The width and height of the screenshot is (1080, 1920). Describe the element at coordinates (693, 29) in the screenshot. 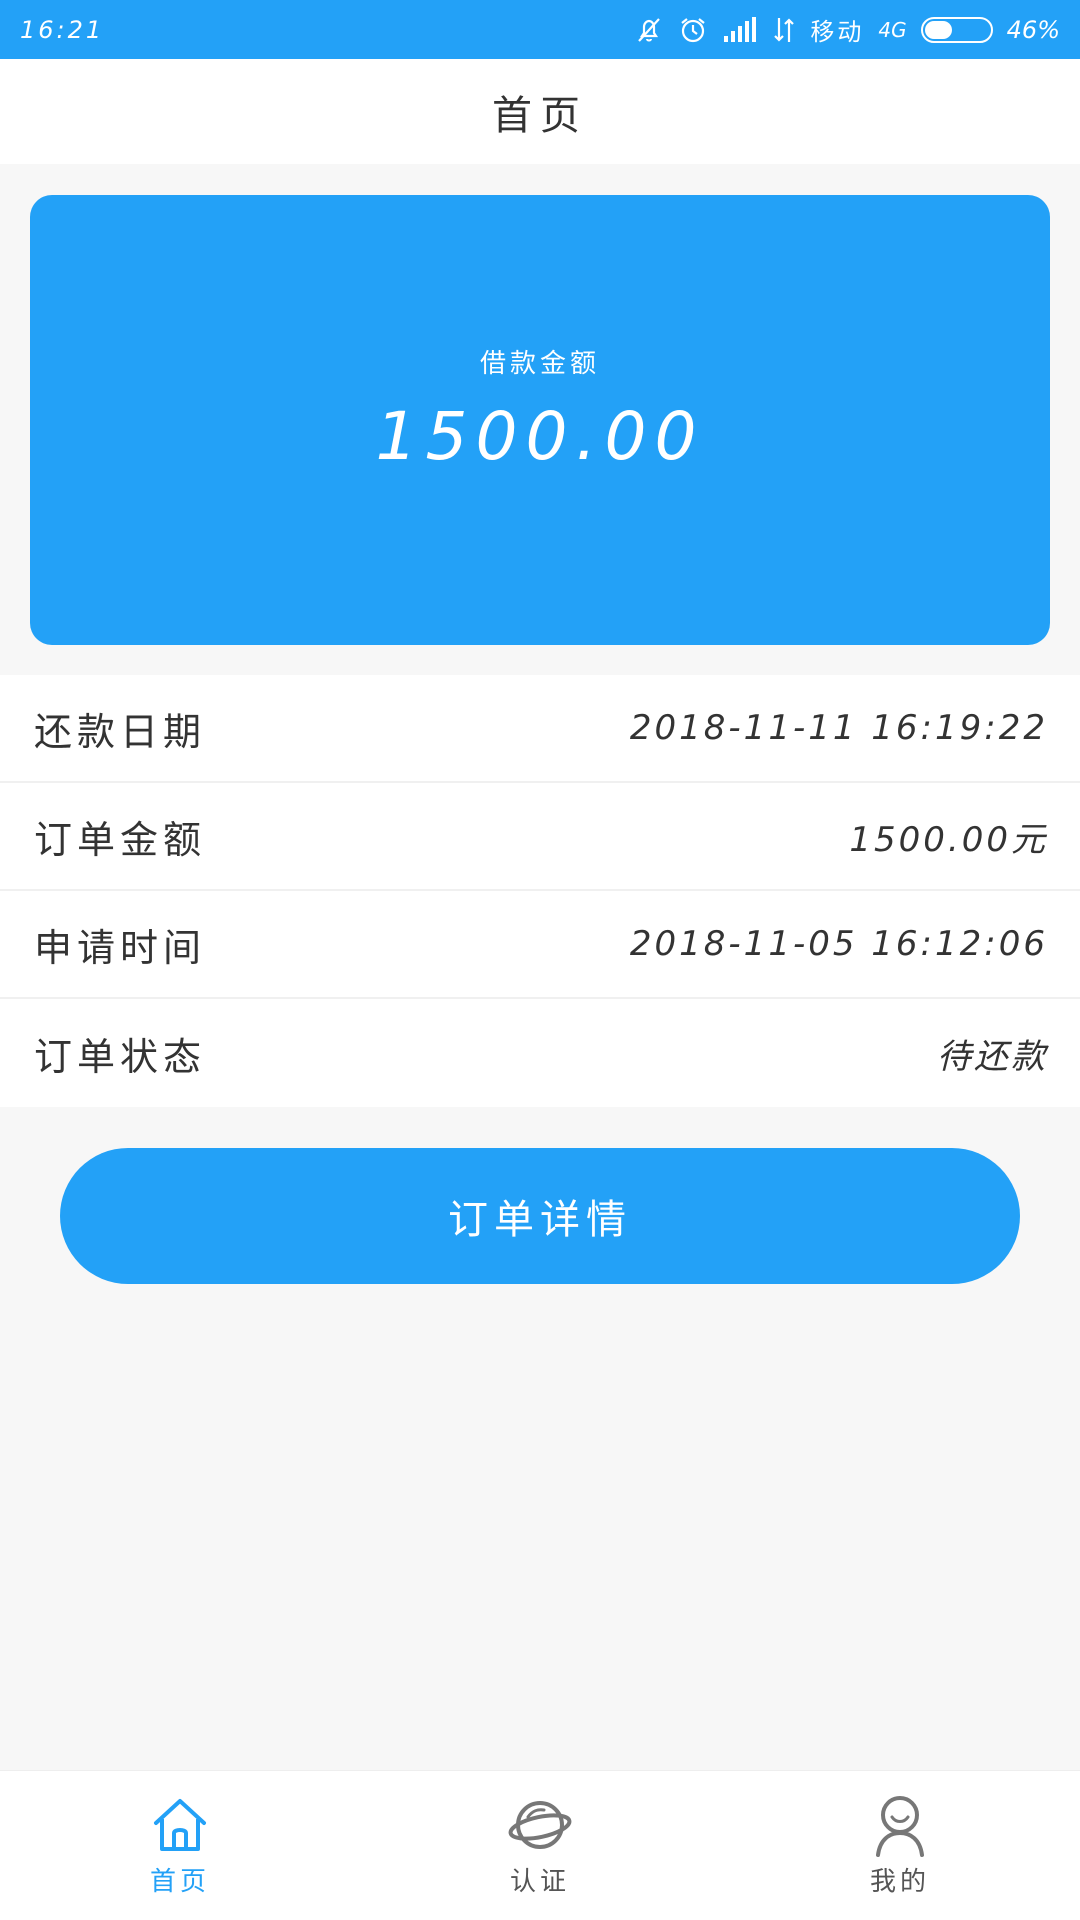

I see `alarm-icon` at that location.